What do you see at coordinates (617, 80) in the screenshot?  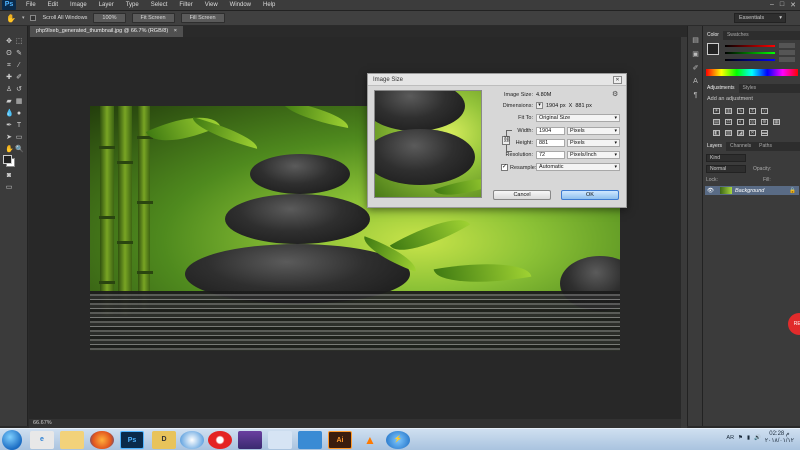 I see `dialog-close-icon: ✕` at bounding box center [617, 80].